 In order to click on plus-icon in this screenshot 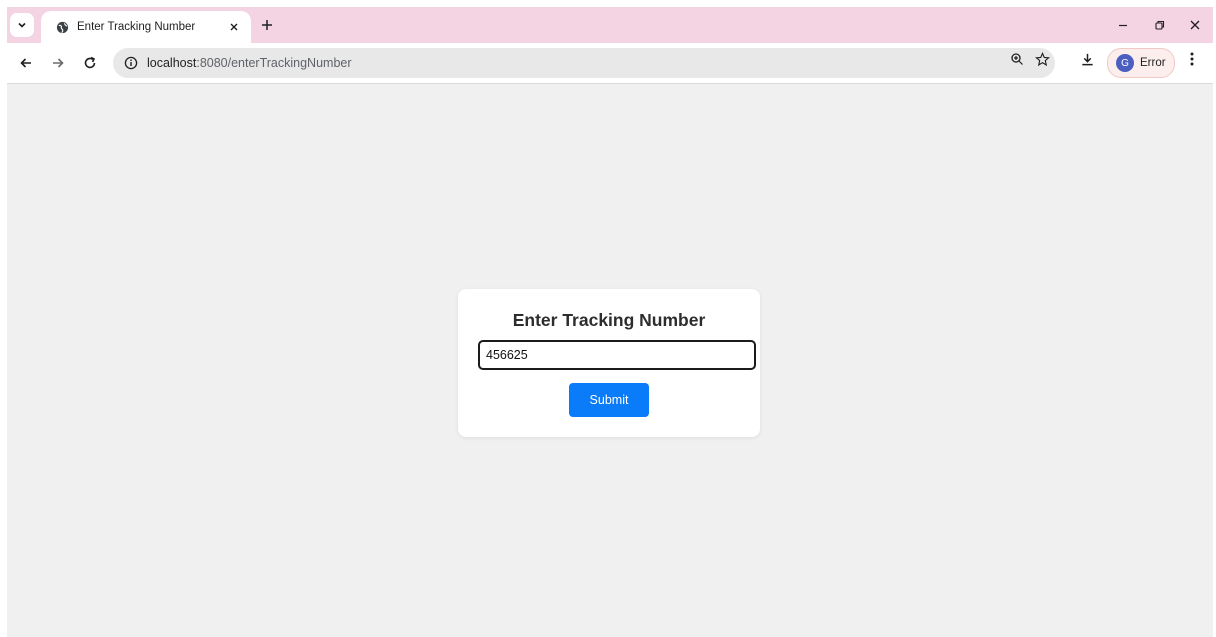, I will do `click(267, 25)`.